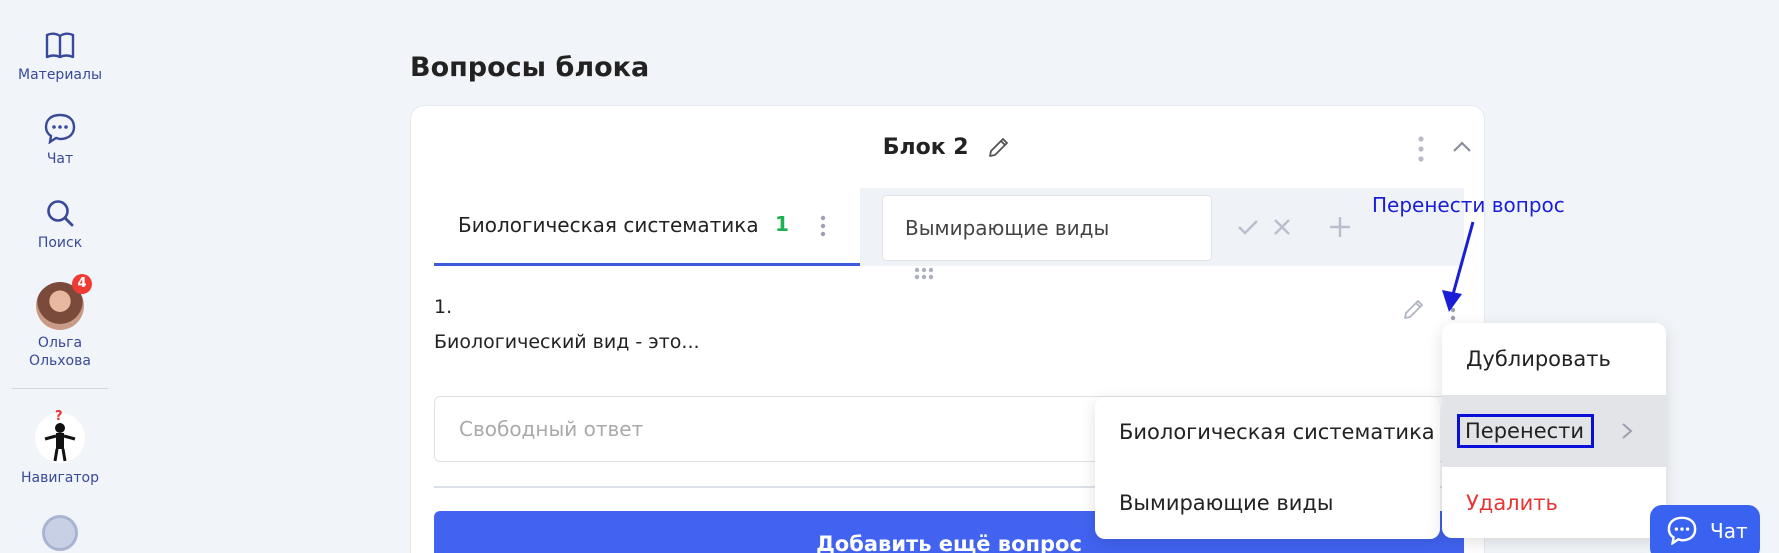 The image size is (1779, 553). Describe the element at coordinates (1047, 228) in the screenshot. I see `new-tab-input` at that location.